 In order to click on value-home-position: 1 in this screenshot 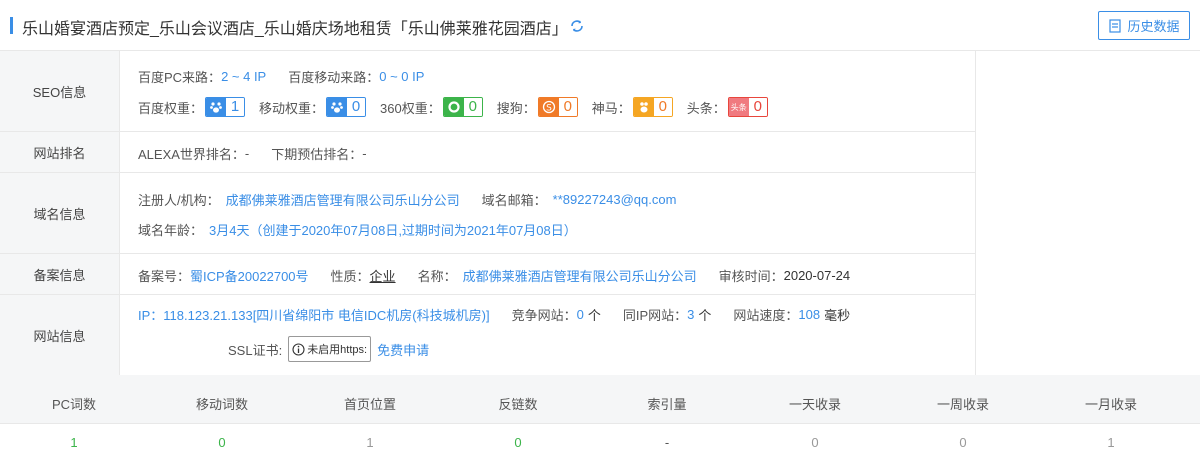, I will do `click(370, 442)`.